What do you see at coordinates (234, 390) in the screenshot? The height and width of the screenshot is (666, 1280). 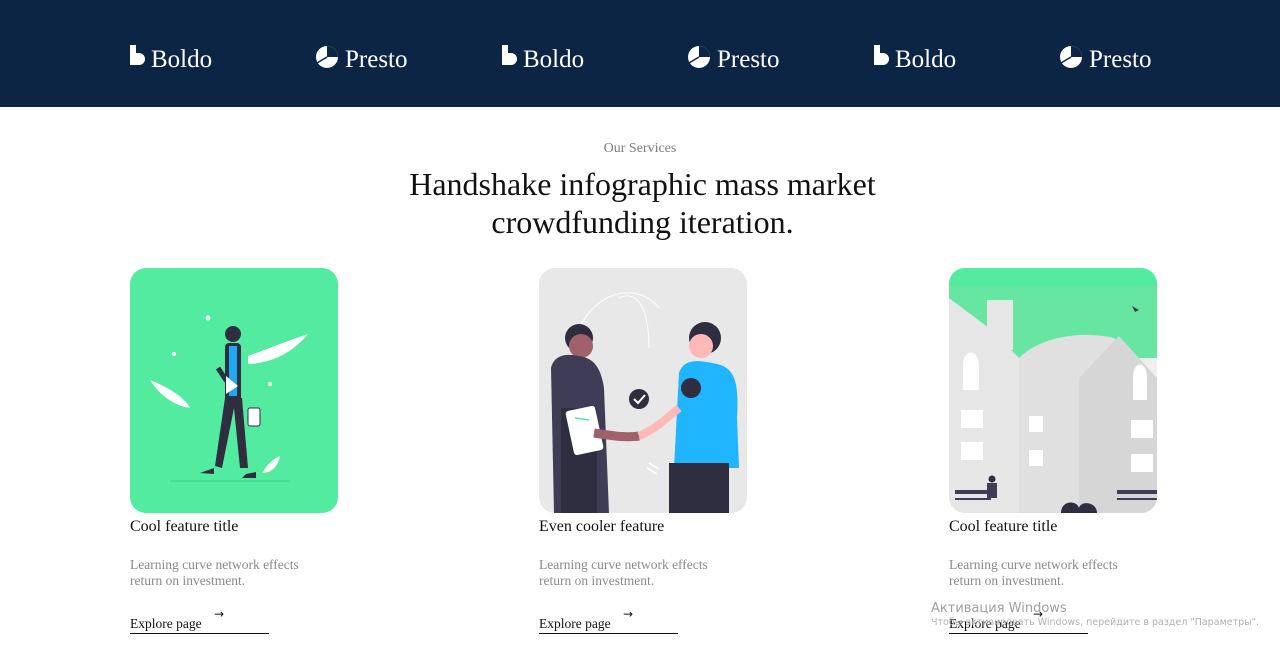 I see `person-walking-illustration` at bounding box center [234, 390].